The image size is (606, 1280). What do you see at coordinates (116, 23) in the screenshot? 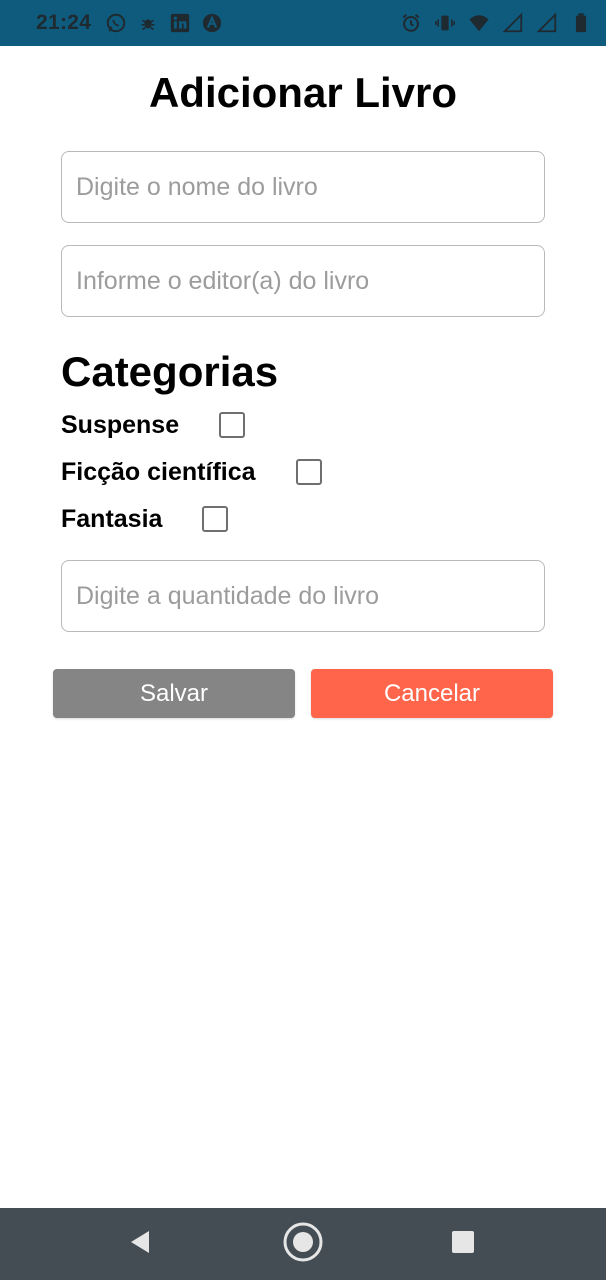
I see `whatsapp-icon` at bounding box center [116, 23].